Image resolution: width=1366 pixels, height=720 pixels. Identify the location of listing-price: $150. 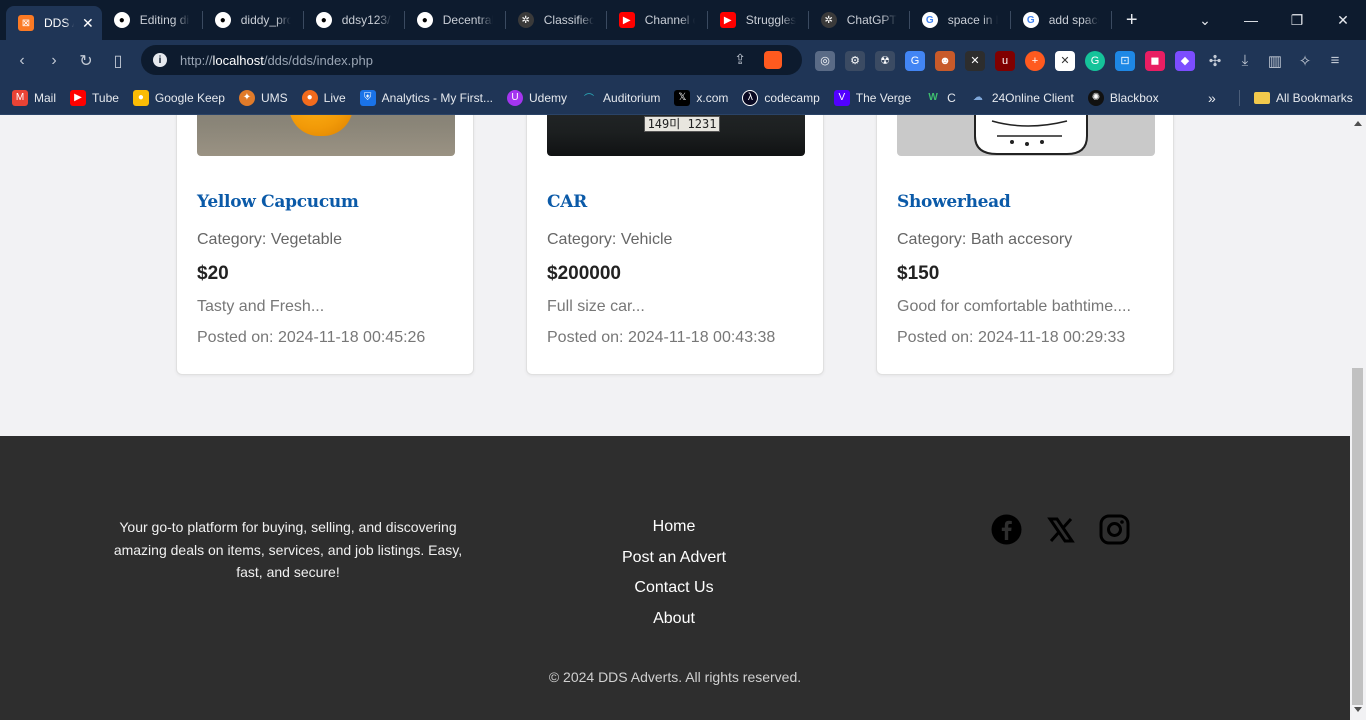
(918, 273).